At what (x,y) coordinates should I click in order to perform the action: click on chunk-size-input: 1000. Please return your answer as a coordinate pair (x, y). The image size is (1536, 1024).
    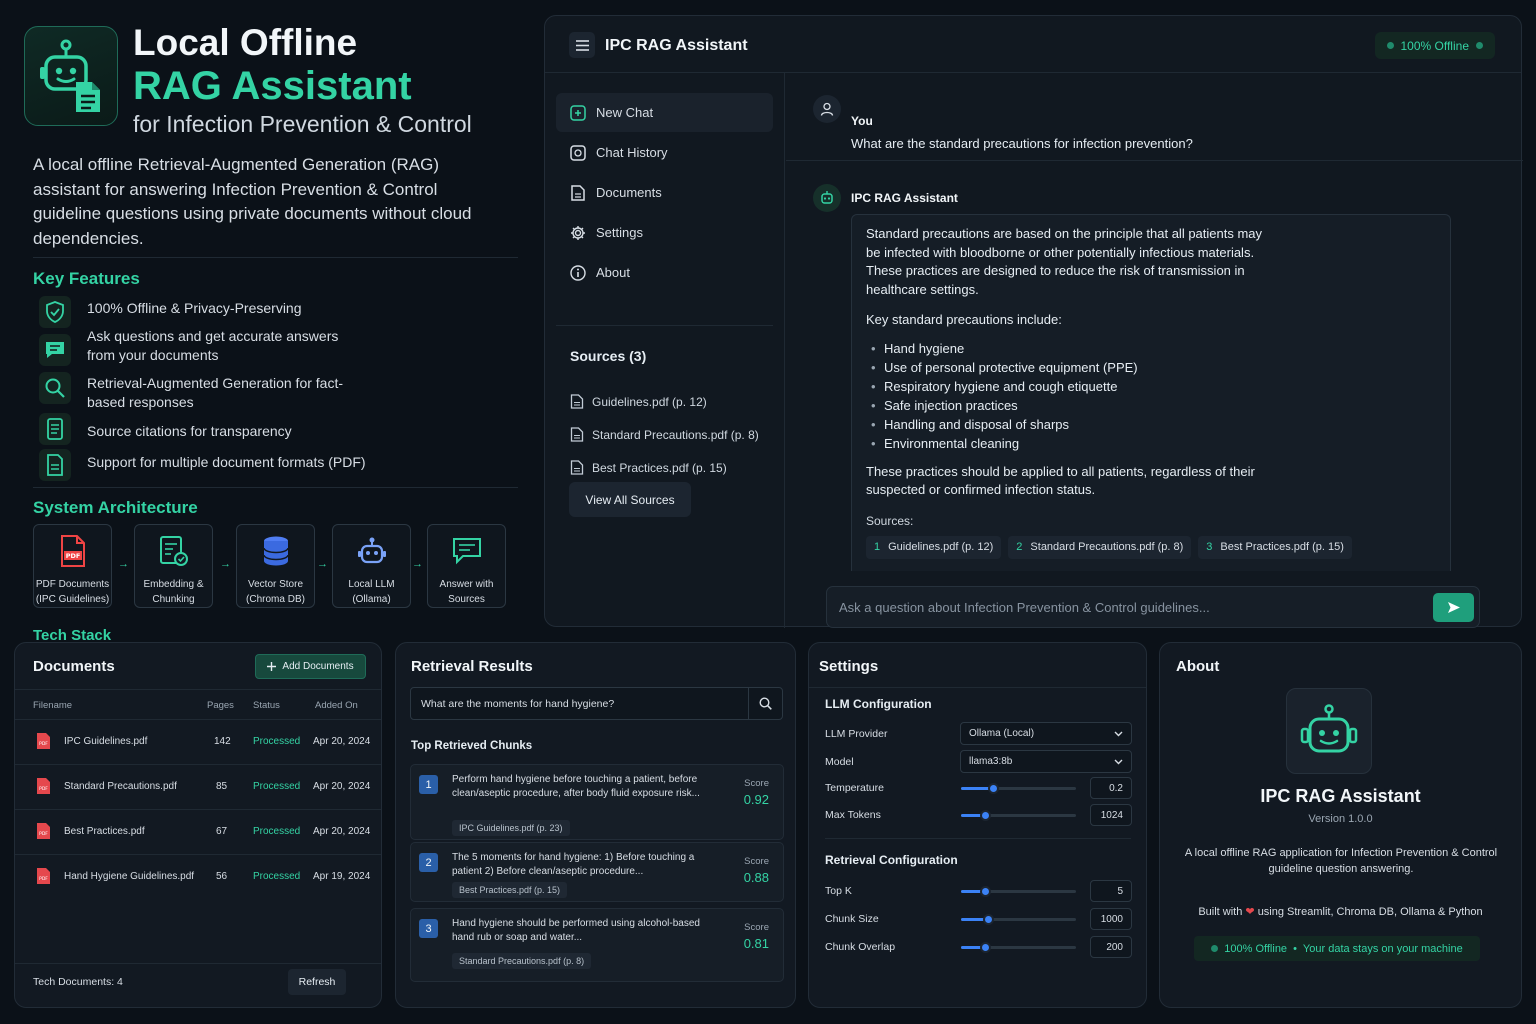
    Looking at the image, I should click on (1111, 919).